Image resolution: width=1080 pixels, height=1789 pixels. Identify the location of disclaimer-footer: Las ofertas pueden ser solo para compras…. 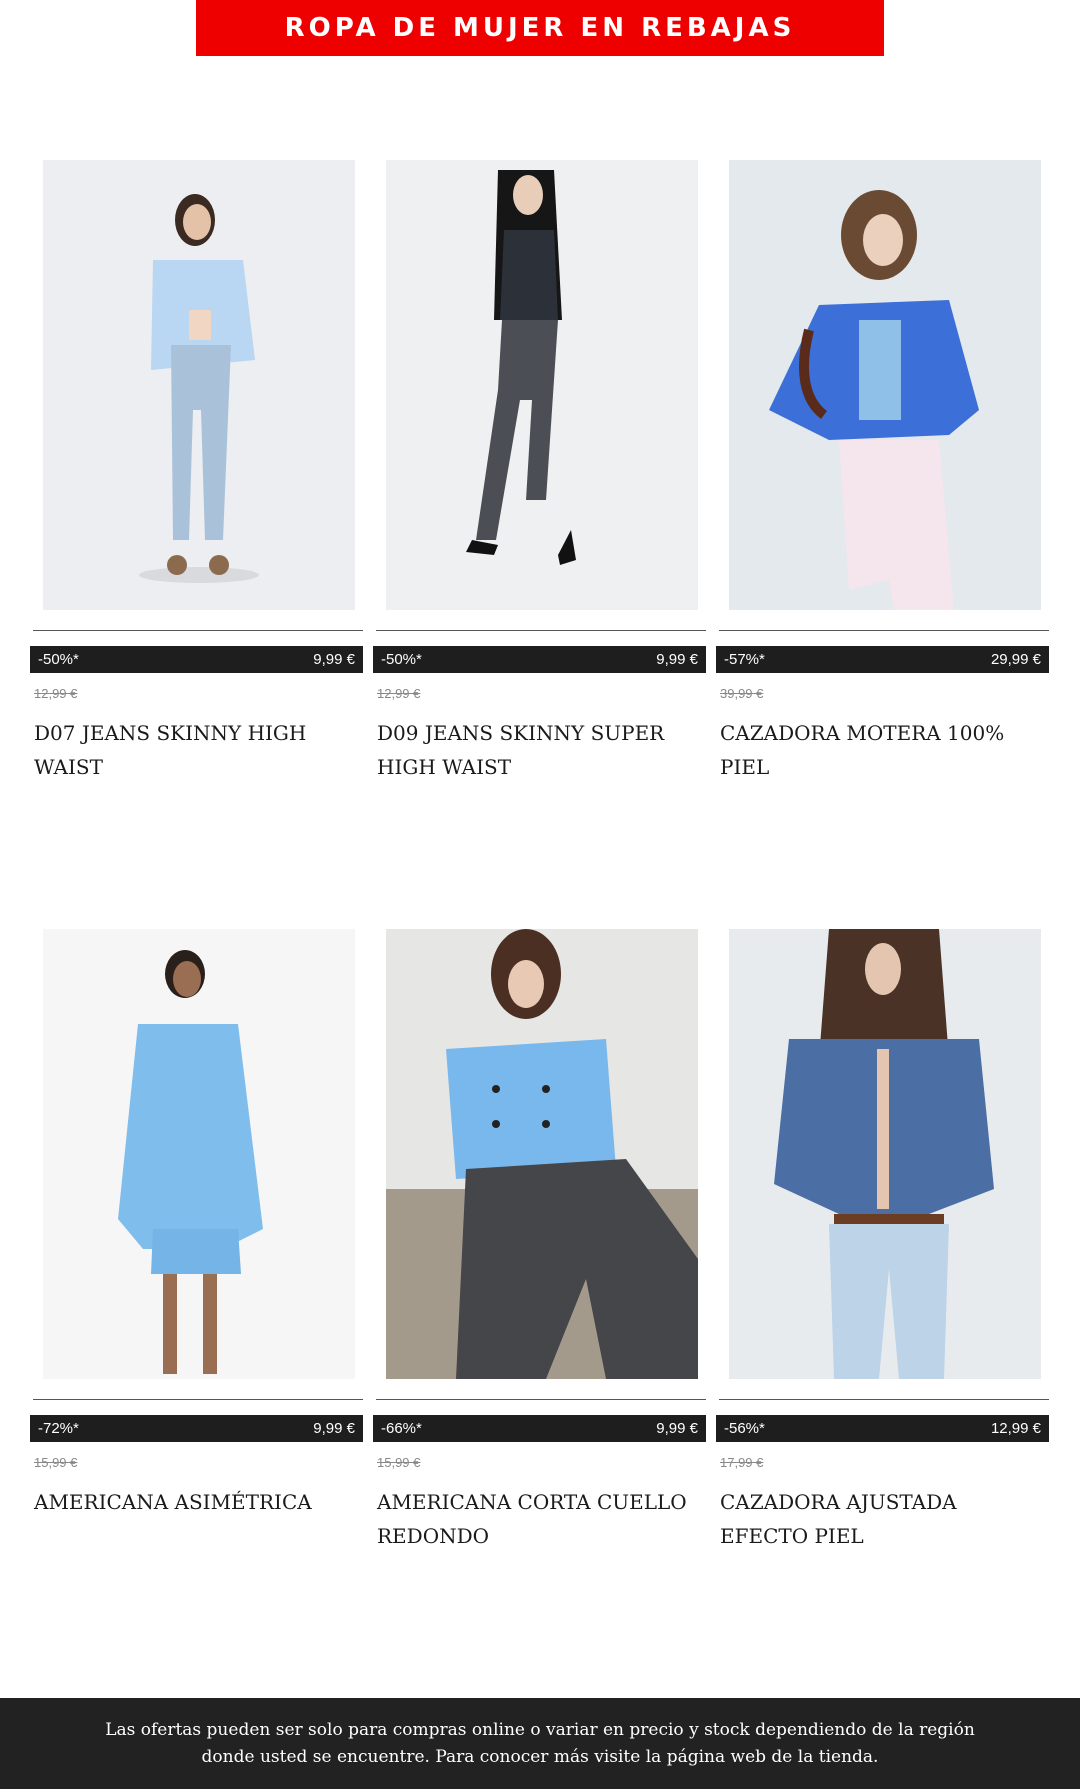
(540, 1743).